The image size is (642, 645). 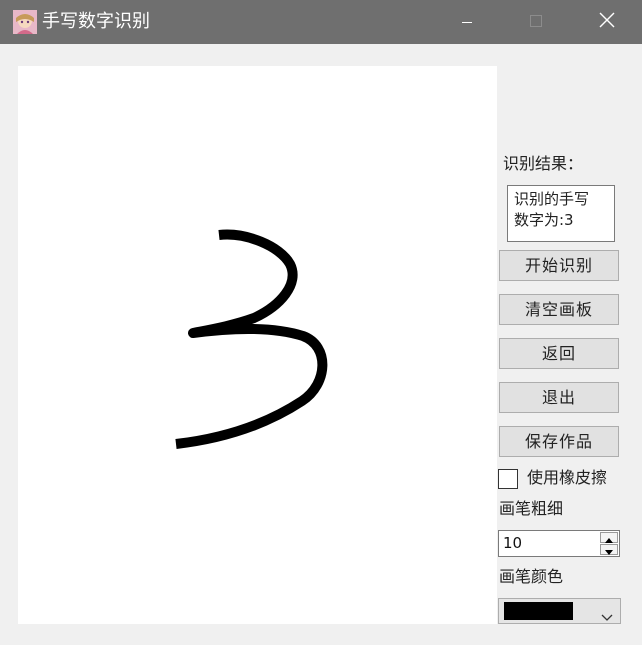 I want to click on maximize-button, so click(x=536, y=22).